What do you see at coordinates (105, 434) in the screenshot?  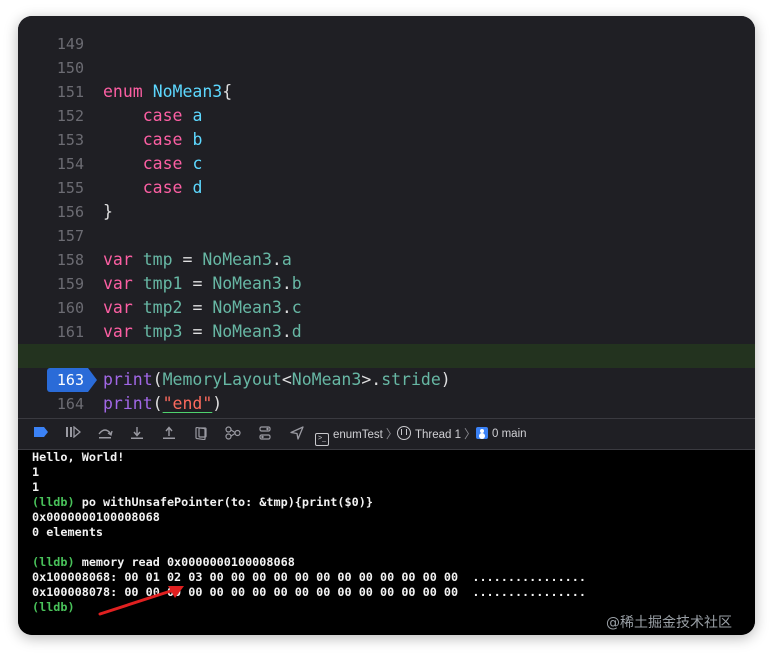 I see `step-over-icon` at bounding box center [105, 434].